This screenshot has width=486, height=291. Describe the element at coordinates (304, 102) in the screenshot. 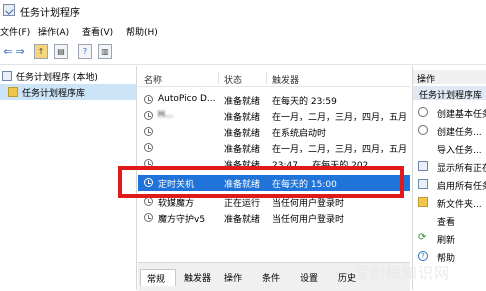

I see `task-trigger: 在每天的 23:59` at that location.